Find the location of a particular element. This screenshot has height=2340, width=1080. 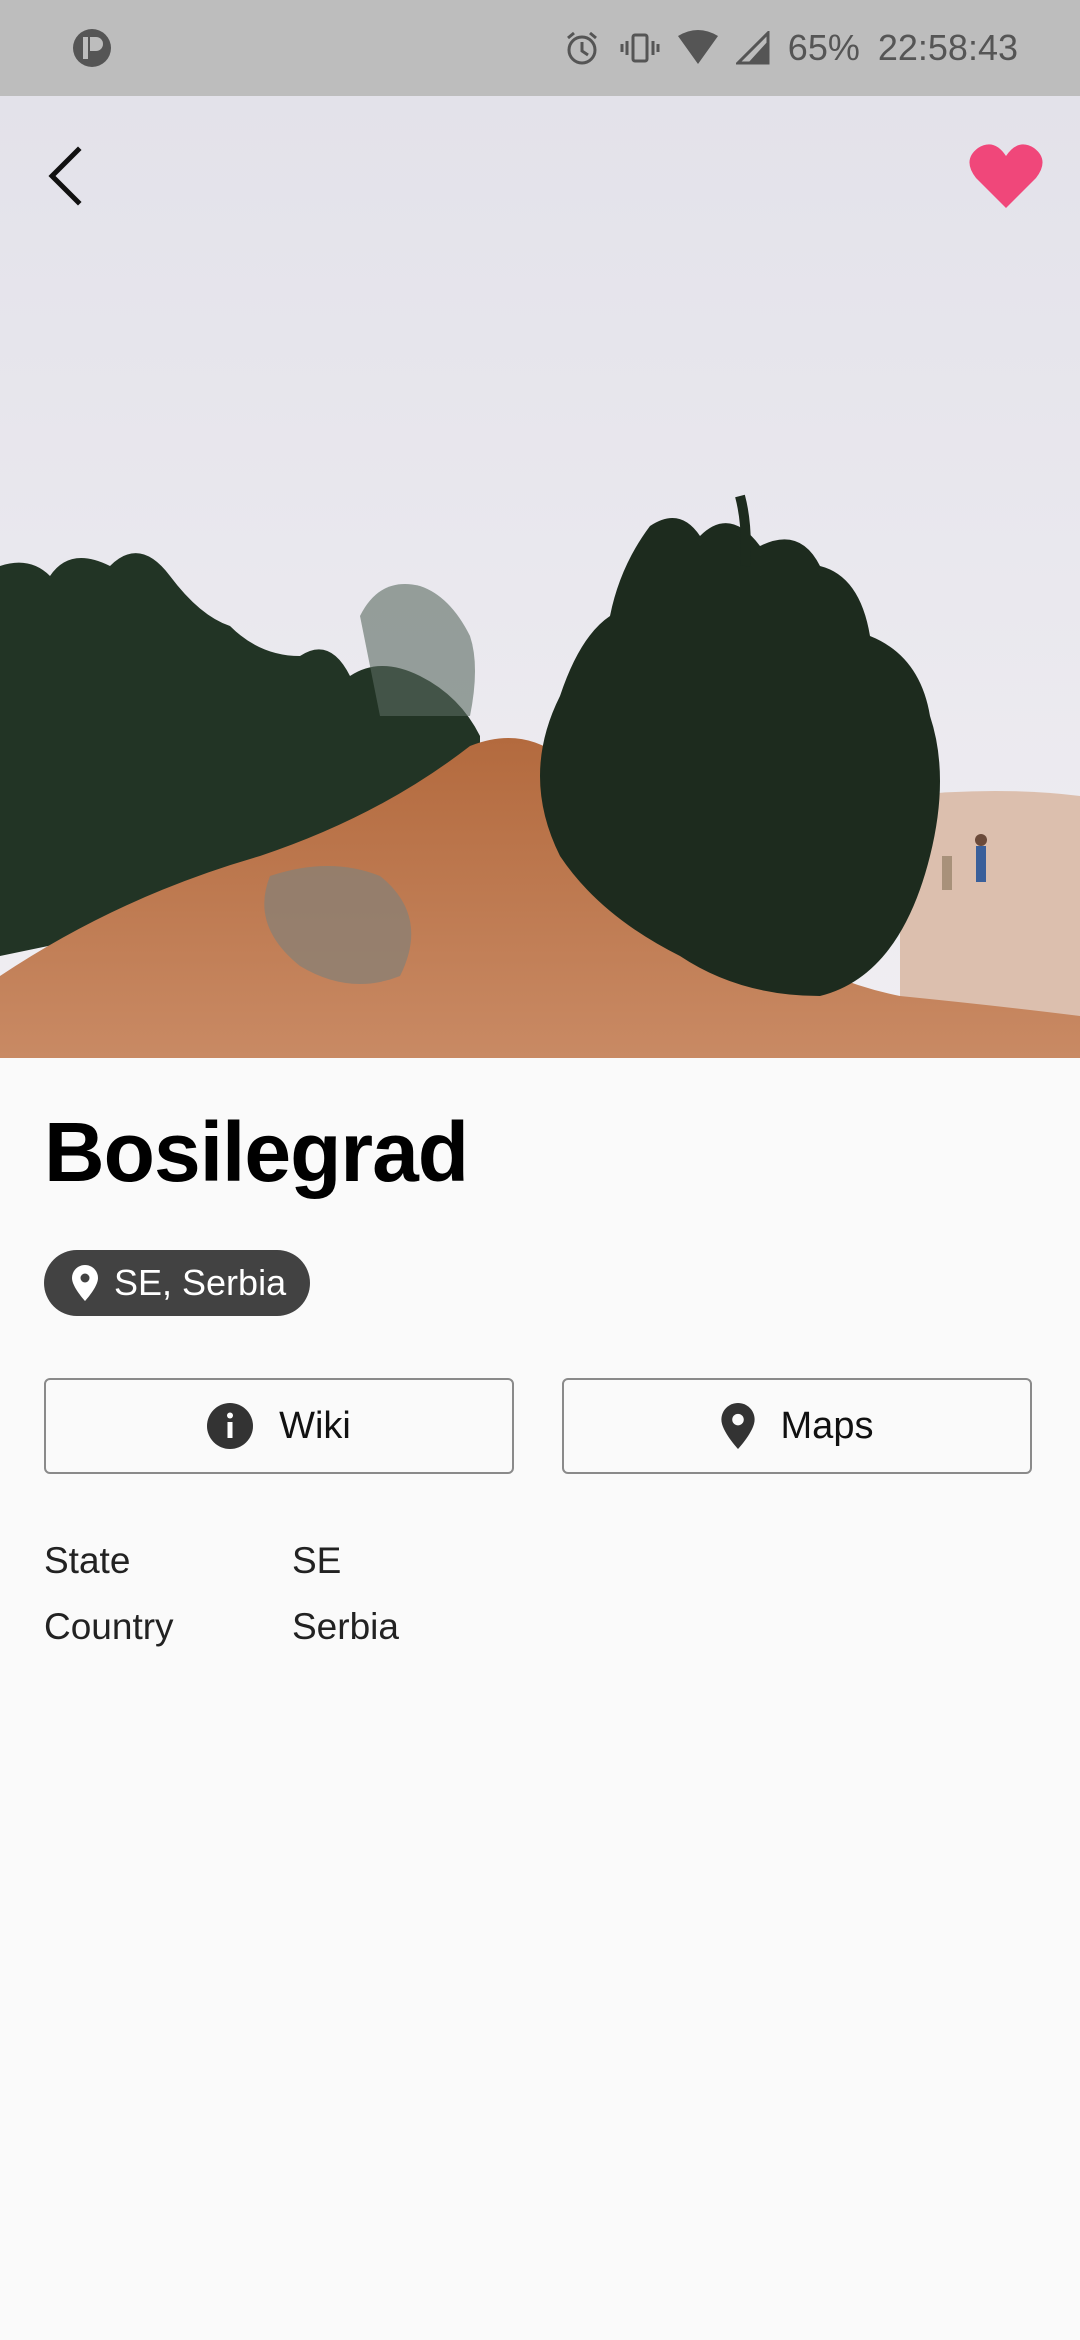

wifi-icon is located at coordinates (697, 47).